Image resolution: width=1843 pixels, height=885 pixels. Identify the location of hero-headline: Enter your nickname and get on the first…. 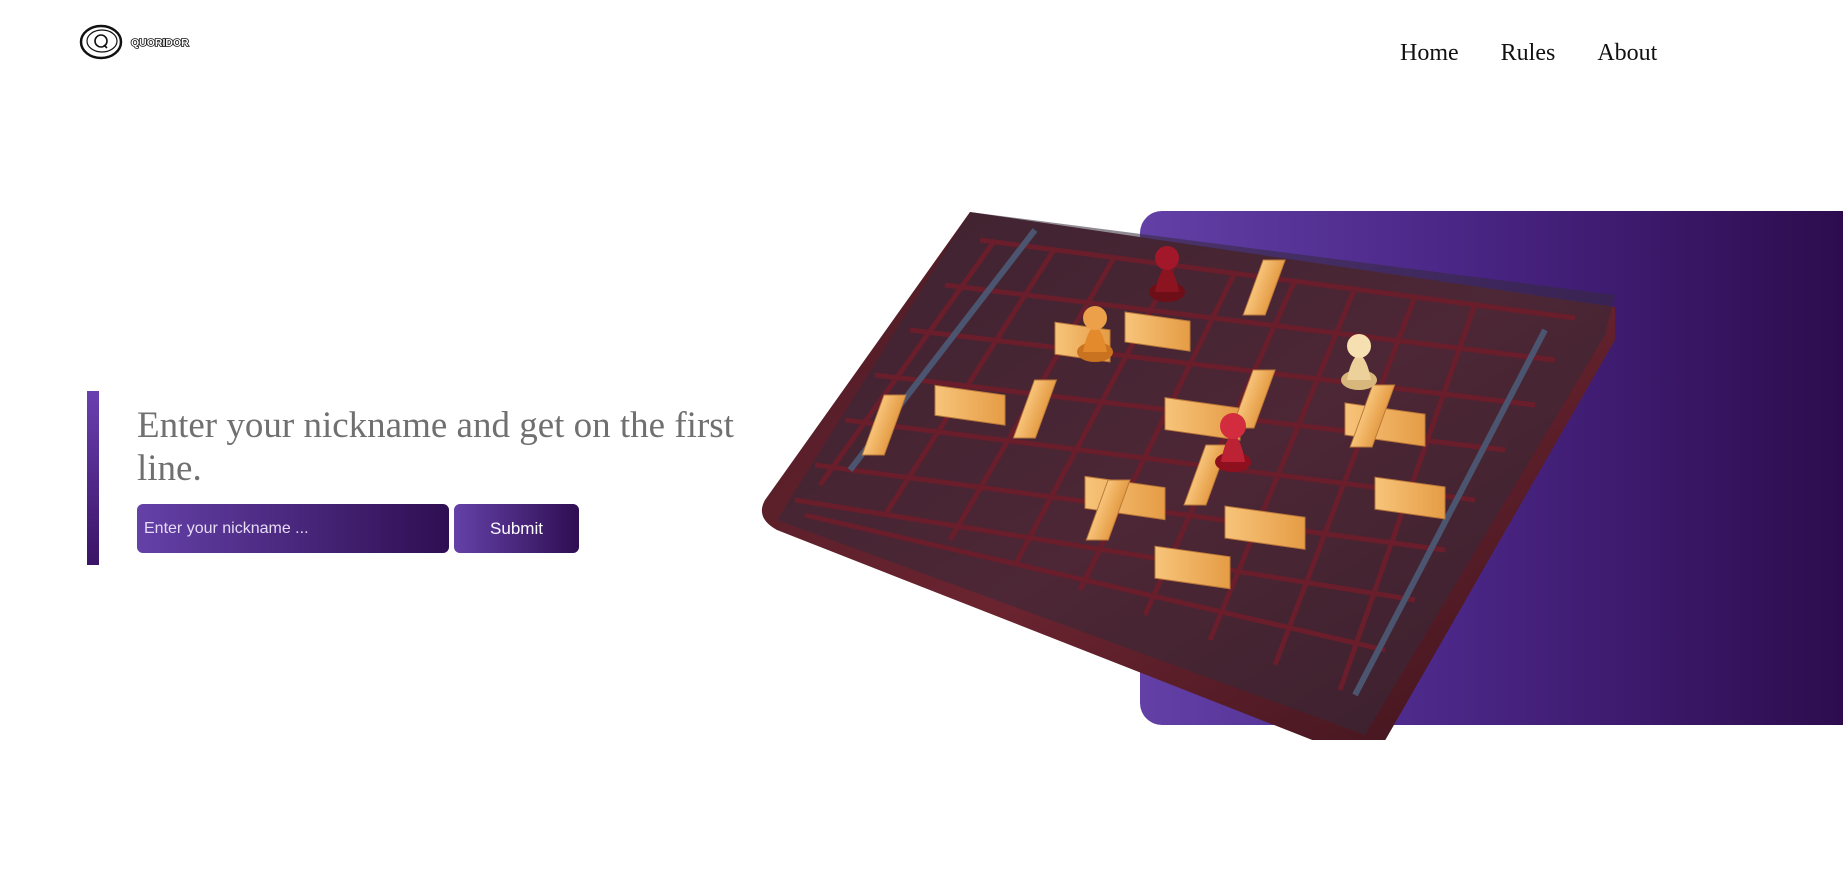
(435, 447).